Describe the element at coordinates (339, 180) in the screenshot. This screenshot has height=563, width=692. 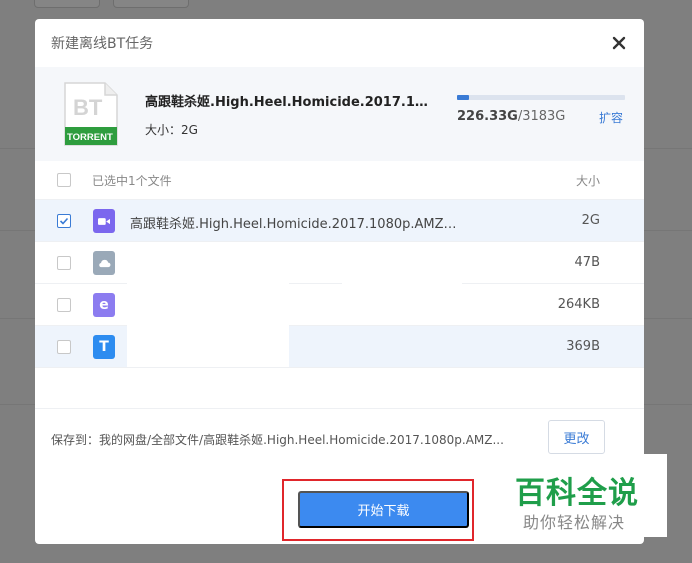
I see `file-list-header: 已选中1个文件 大小` at that location.